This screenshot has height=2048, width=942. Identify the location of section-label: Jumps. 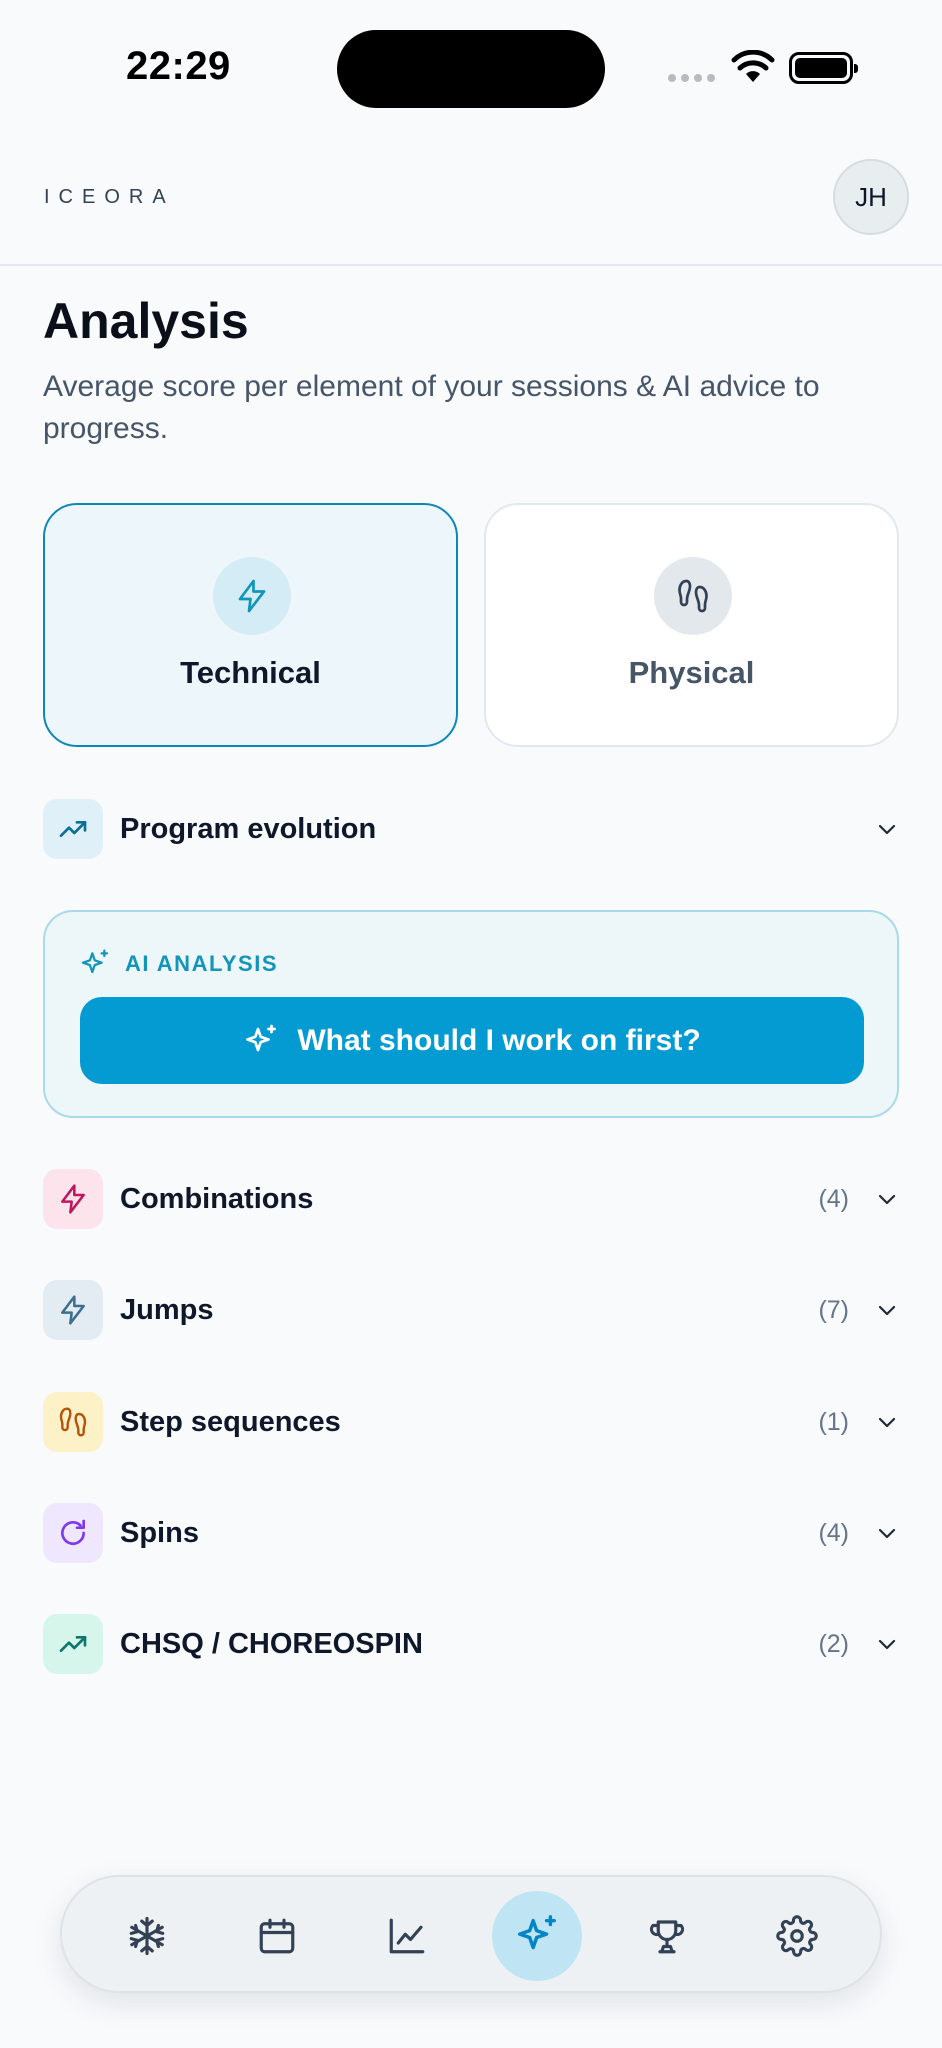
(167, 1309).